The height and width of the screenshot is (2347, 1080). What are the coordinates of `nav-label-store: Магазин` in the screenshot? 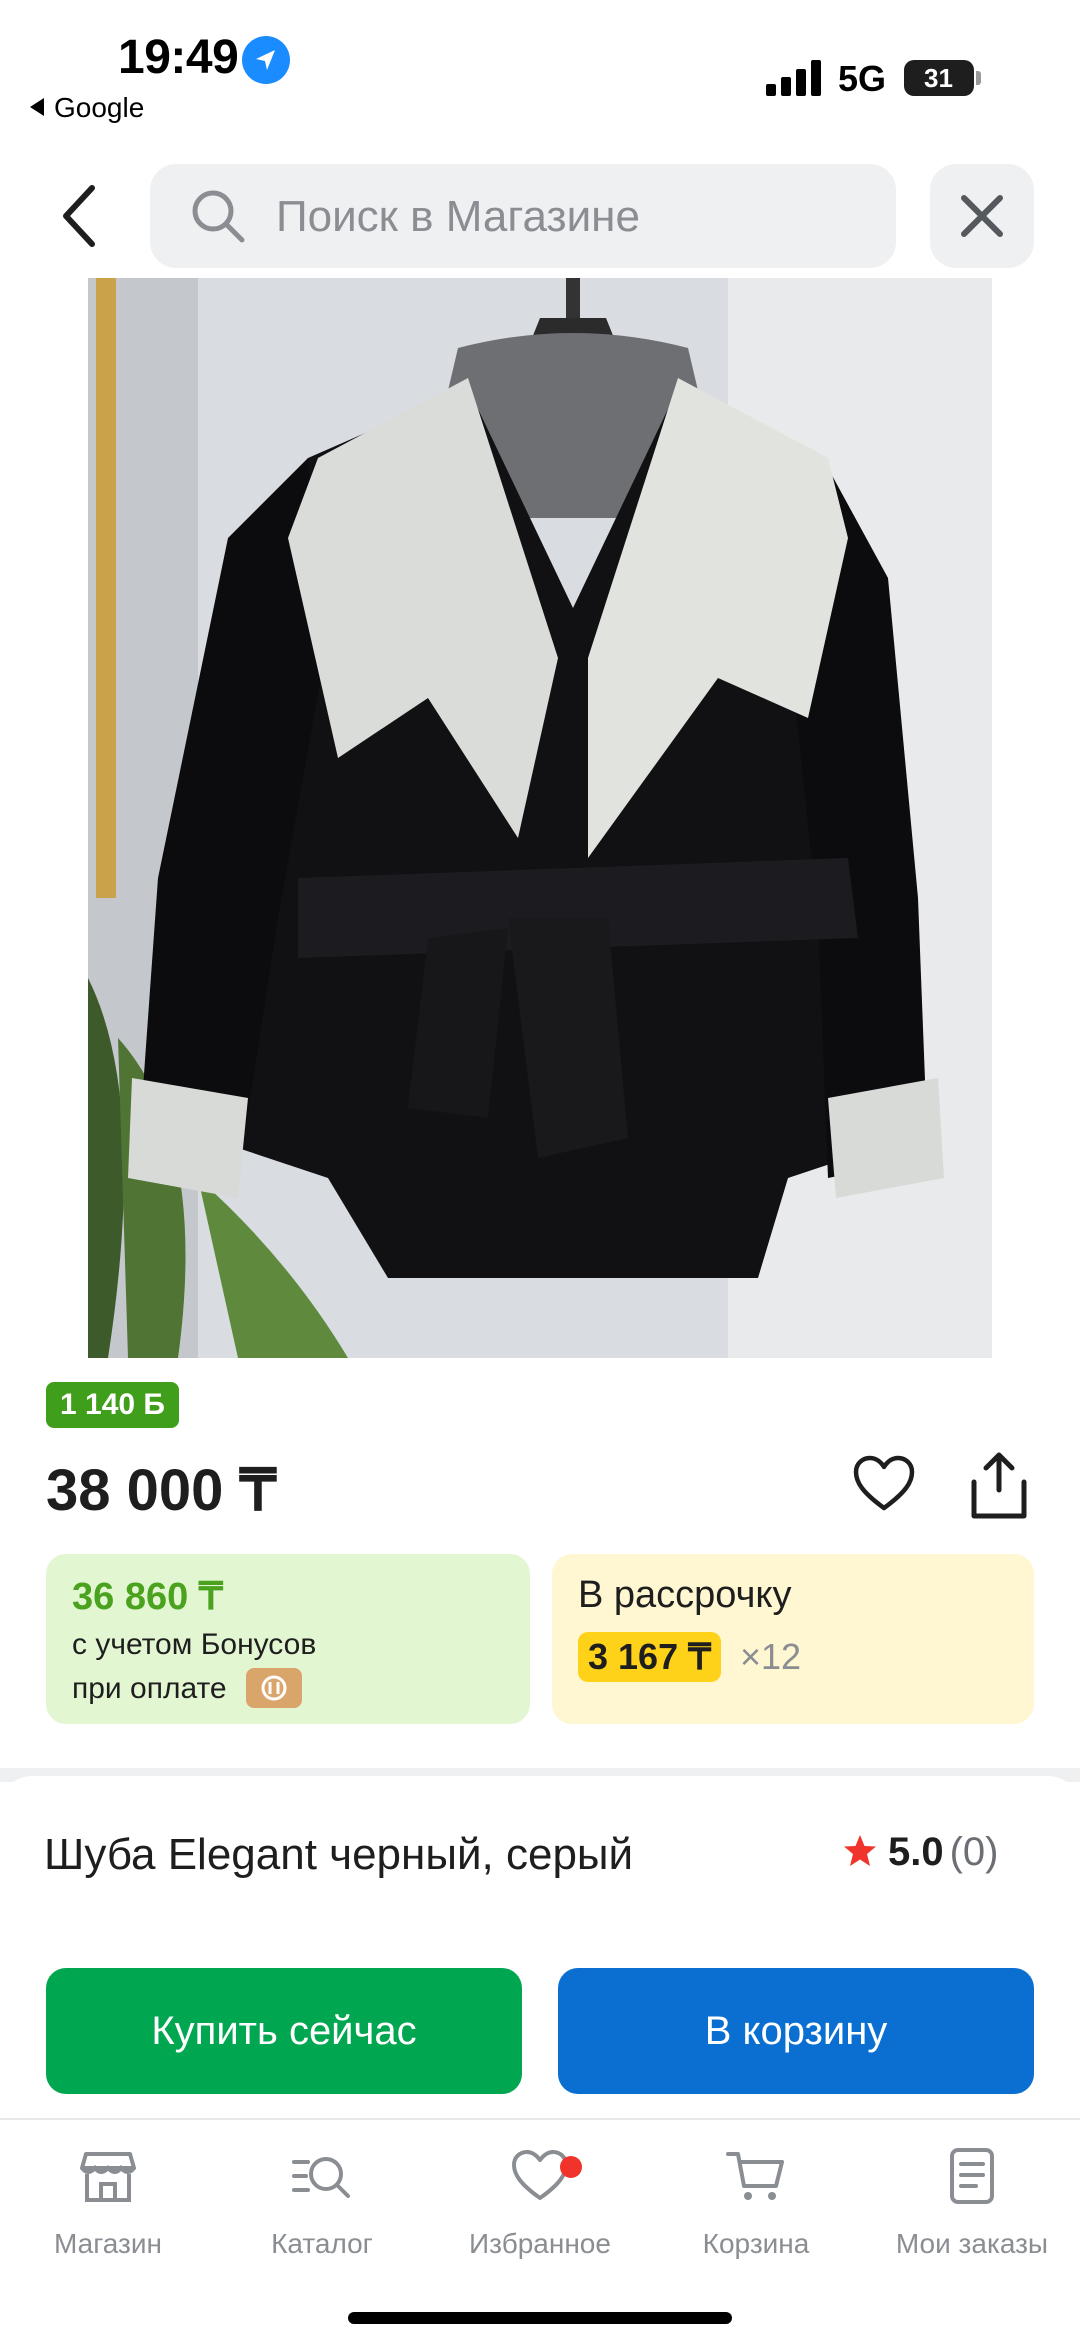 It's located at (107, 2243).